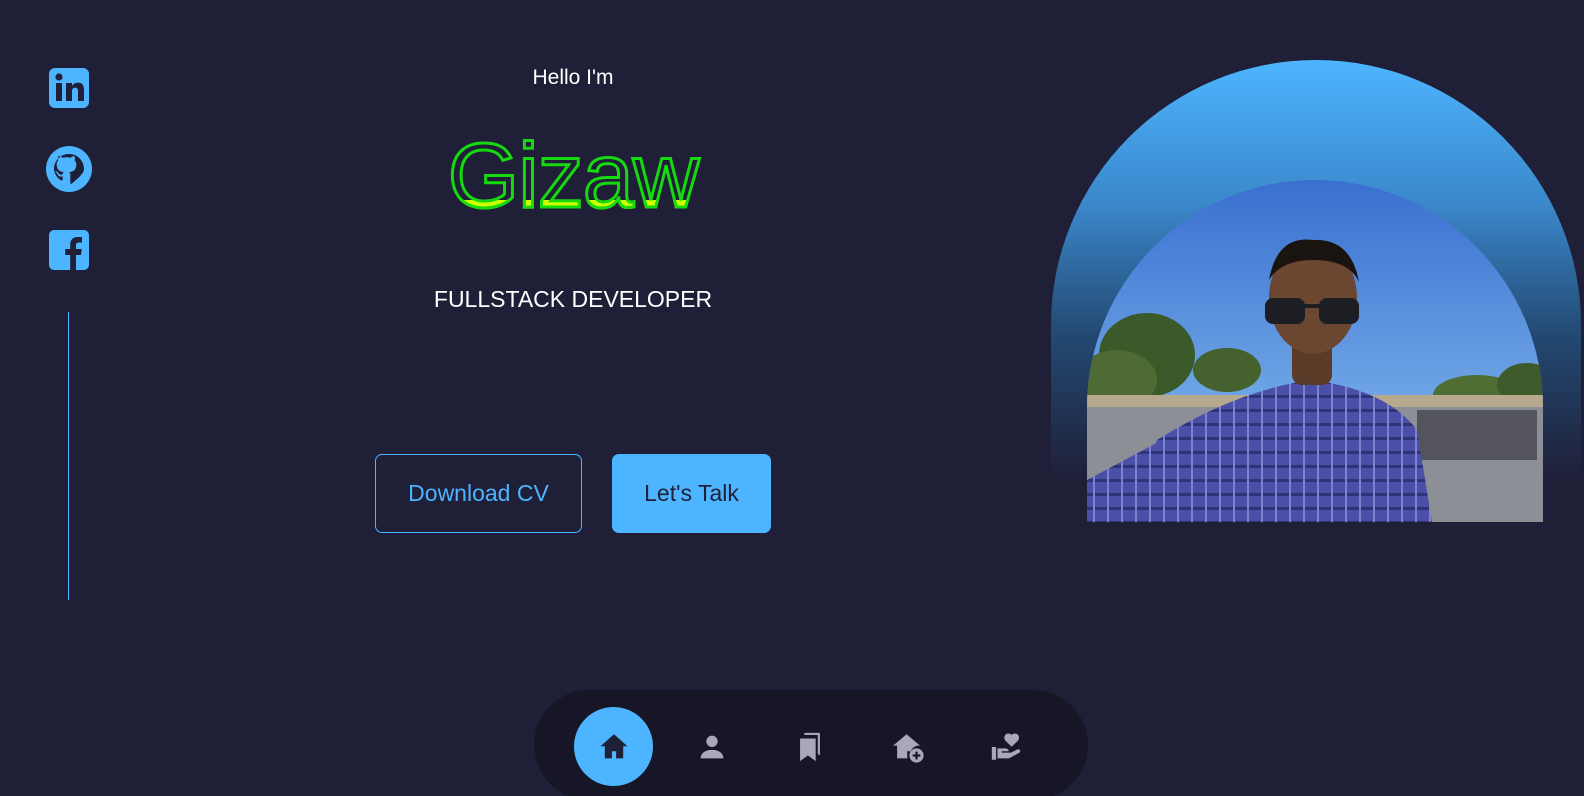 This screenshot has width=1584, height=796. I want to click on facebook-icon, so click(69, 250).